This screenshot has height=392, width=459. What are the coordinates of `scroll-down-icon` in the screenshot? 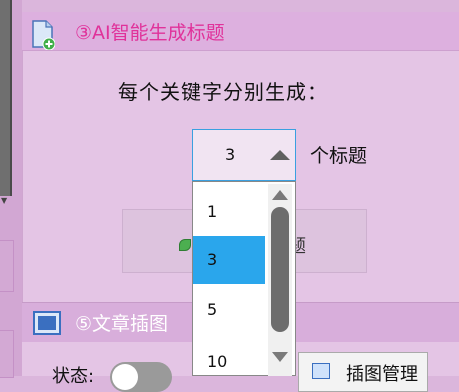 It's located at (280, 357).